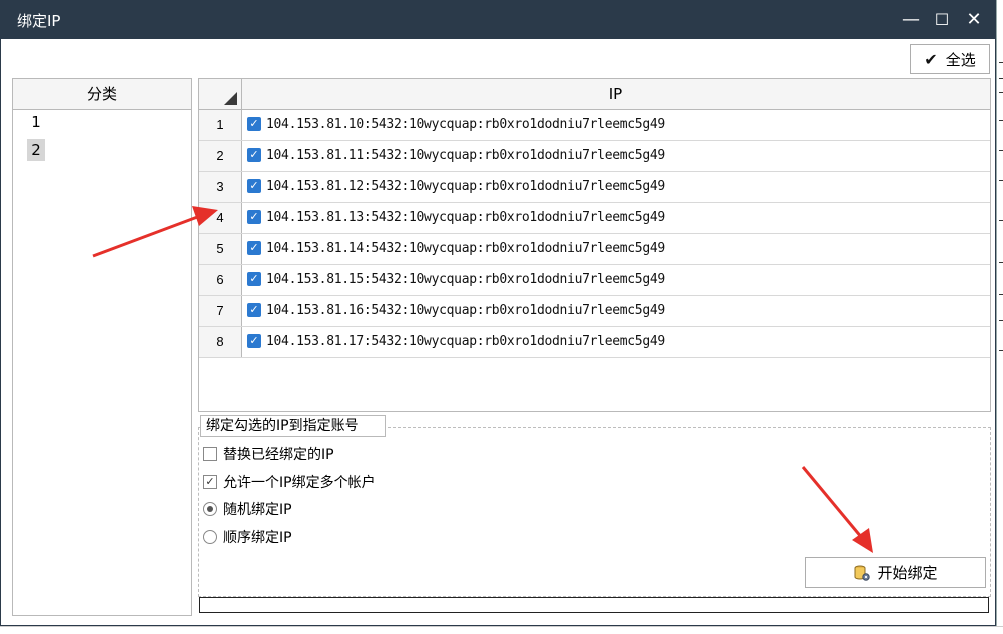 Image resolution: width=1003 pixels, height=634 pixels. I want to click on start-bind-button: 开始绑定, so click(895, 572).